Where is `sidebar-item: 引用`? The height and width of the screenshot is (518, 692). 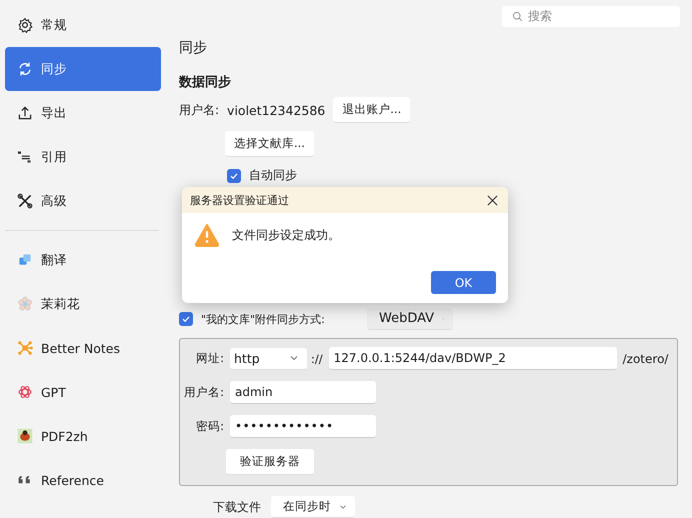 sidebar-item: 引用 is located at coordinates (83, 157).